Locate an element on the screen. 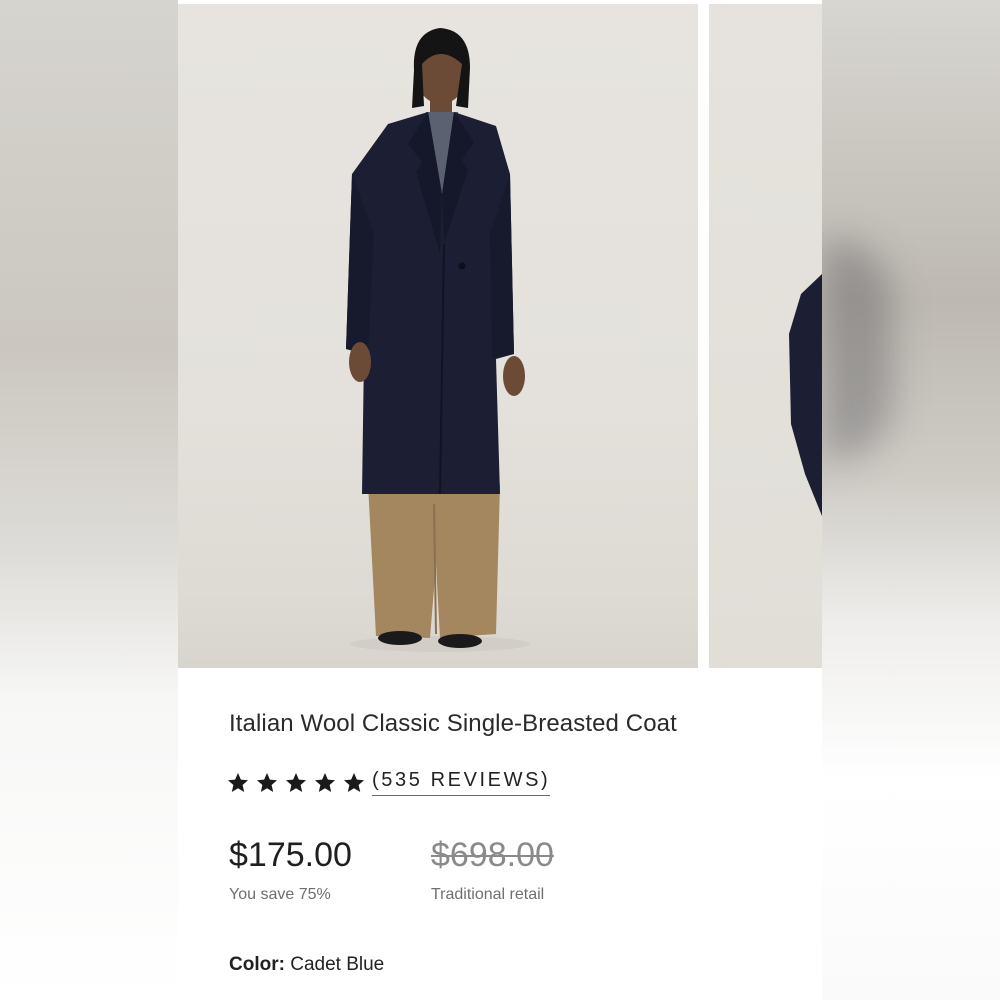 The width and height of the screenshot is (1000, 1000). retail-price: $698.00 is located at coordinates (492, 855).